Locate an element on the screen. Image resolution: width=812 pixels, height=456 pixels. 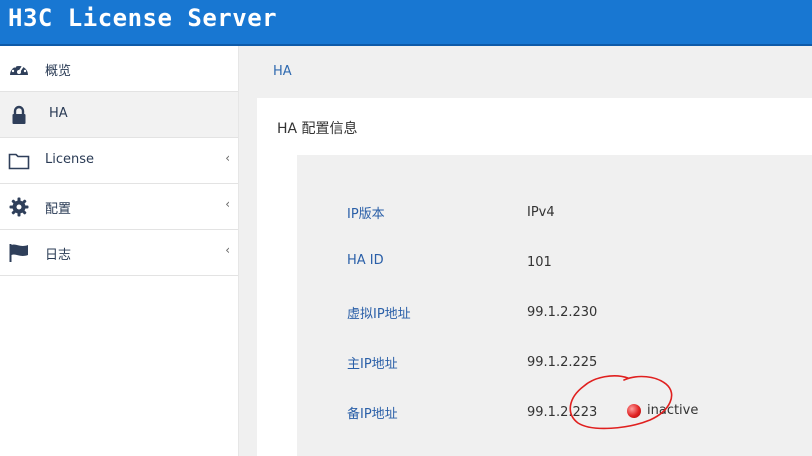
breadcrumb: HA is located at coordinates (282, 71).